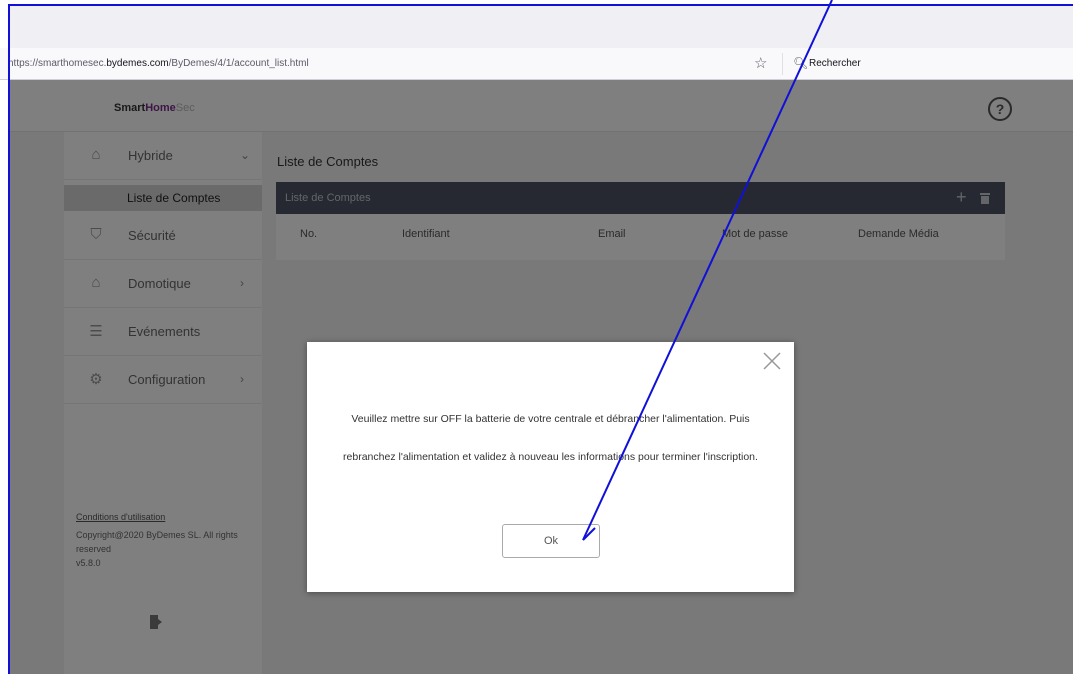 The image size is (1073, 674). Describe the element at coordinates (540, 5) in the screenshot. I see `annotation-frame-top` at that location.